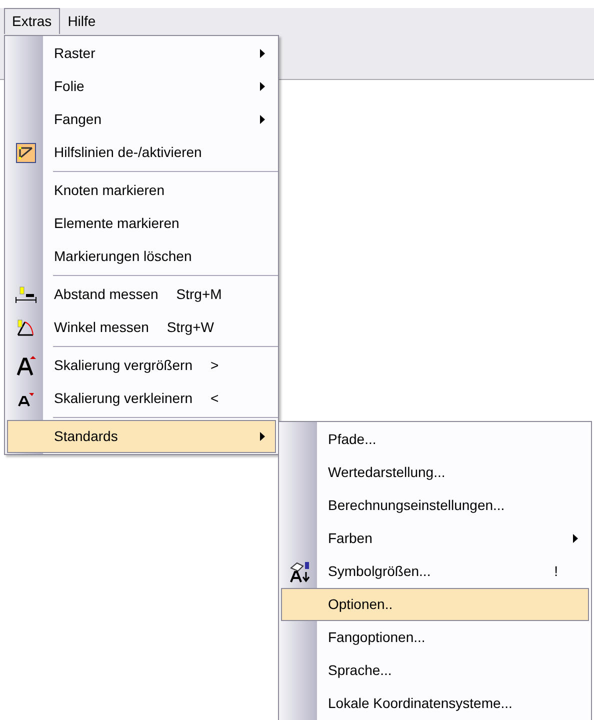 Image resolution: width=594 pixels, height=720 pixels. I want to click on menu-item: Standards, so click(141, 436).